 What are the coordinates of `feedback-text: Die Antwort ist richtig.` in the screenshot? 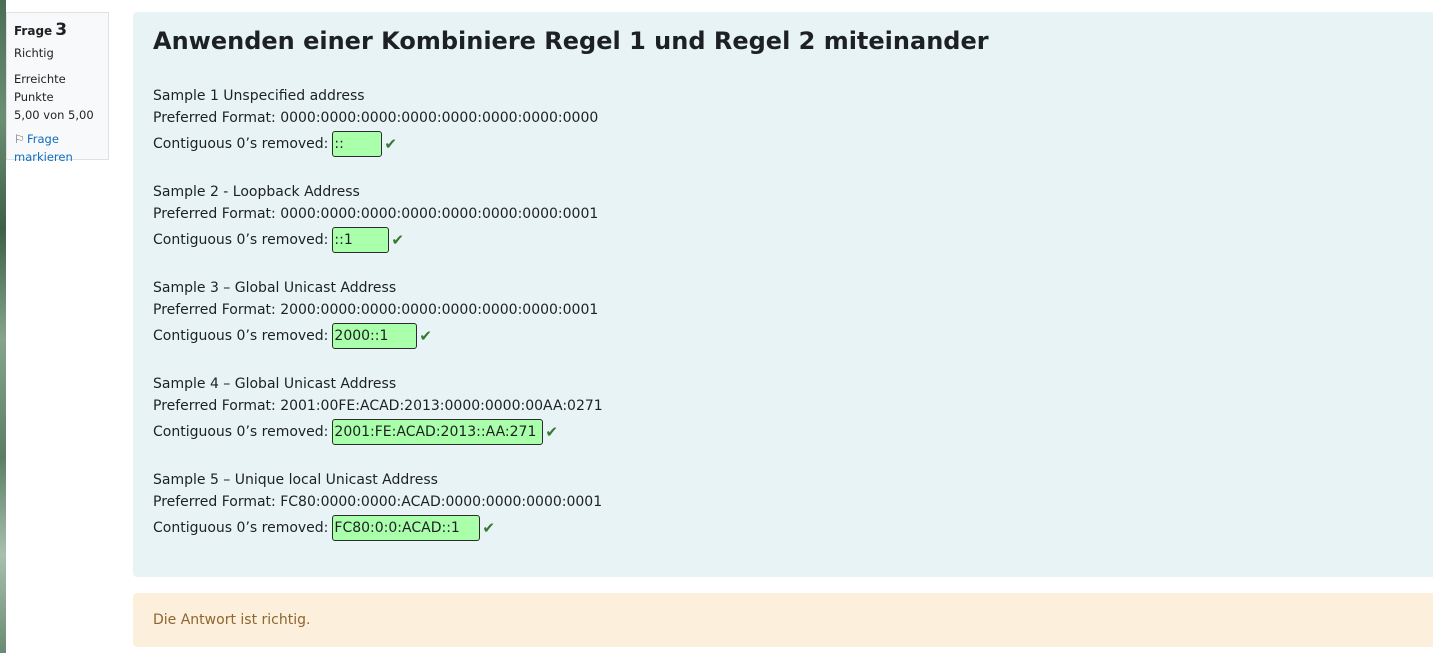 It's located at (232, 620).